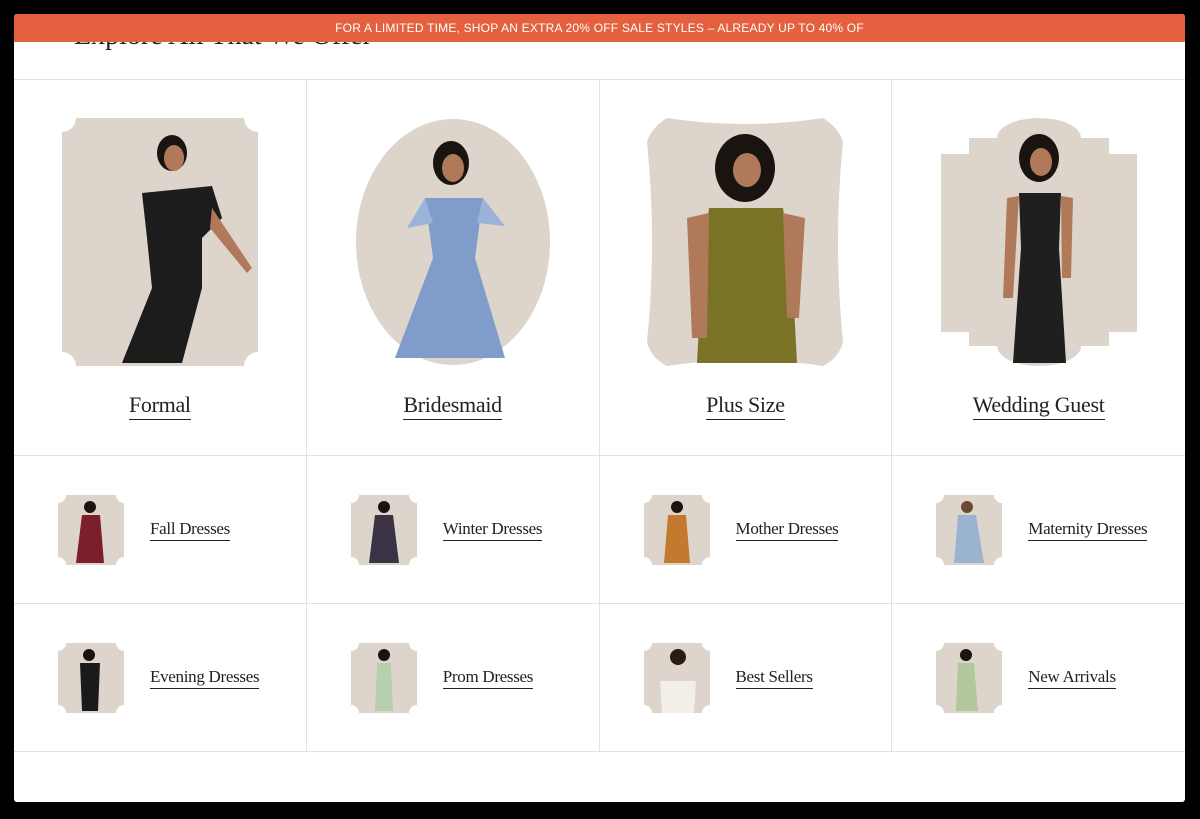 The height and width of the screenshot is (819, 1200). I want to click on subcategory-link-new-arrivals: New Arrivals, so click(1072, 678).